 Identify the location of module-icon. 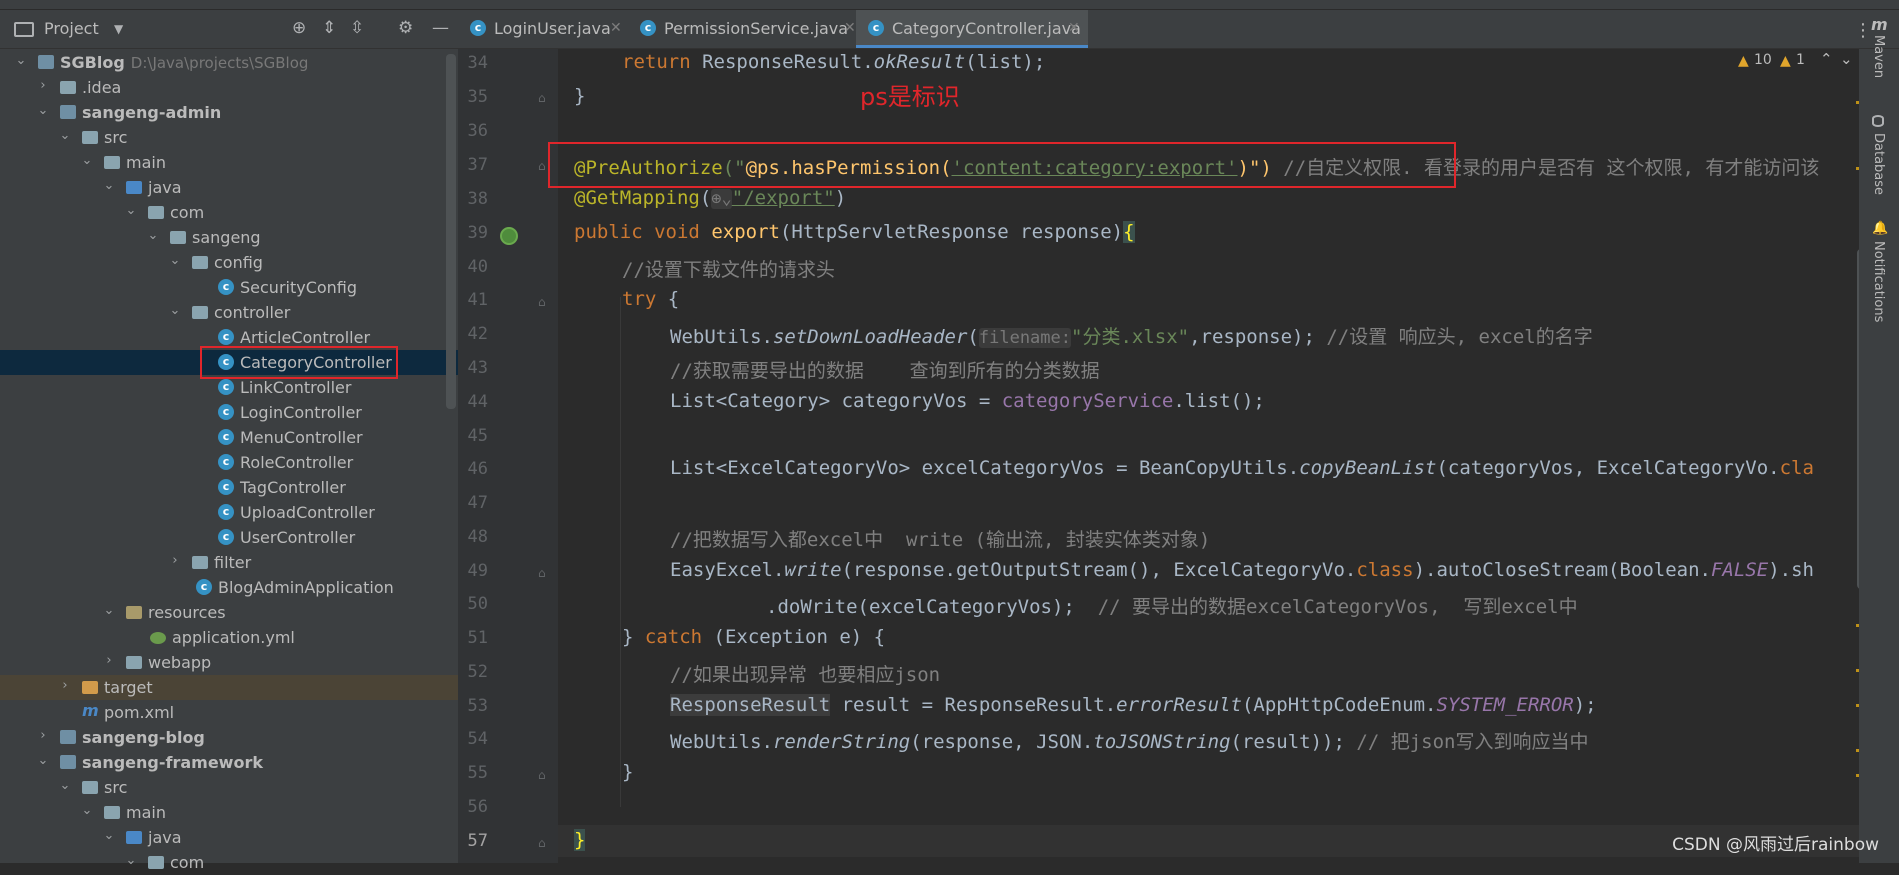
(68, 112).